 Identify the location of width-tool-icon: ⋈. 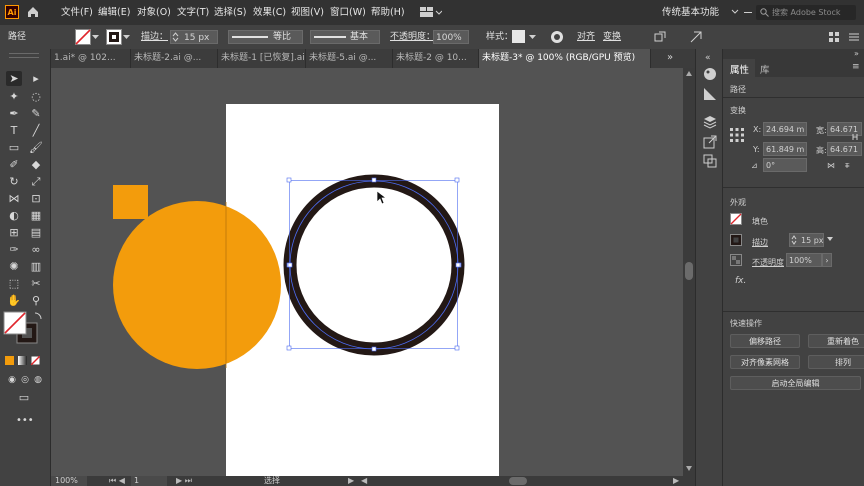
(14, 198).